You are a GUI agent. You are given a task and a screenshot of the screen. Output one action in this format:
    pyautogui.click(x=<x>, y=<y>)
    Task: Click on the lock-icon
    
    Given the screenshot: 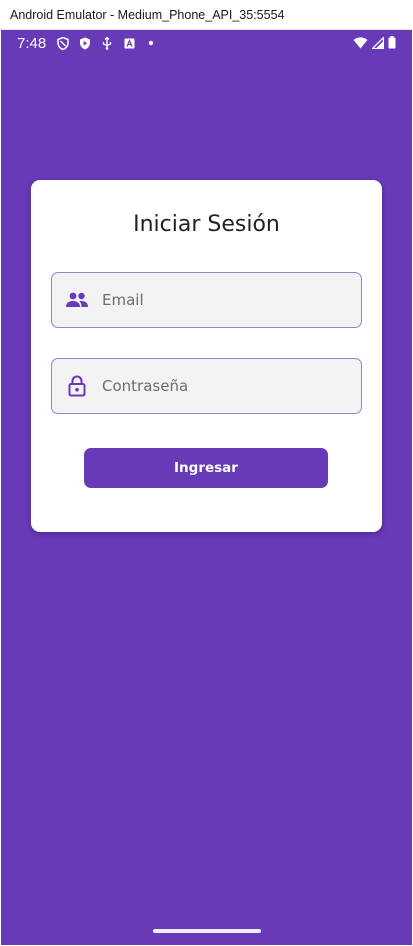 What is the action you would take?
    pyautogui.click(x=77, y=386)
    